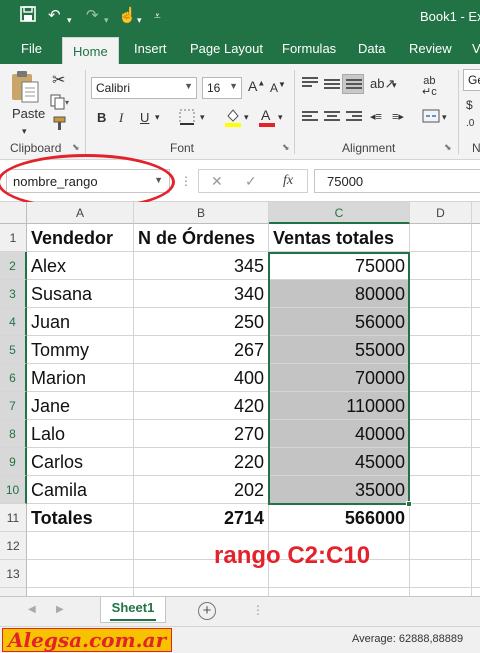 The width and height of the screenshot is (480, 653). What do you see at coordinates (278, 87) in the screenshot?
I see `decrease-font-icon: A▼` at bounding box center [278, 87].